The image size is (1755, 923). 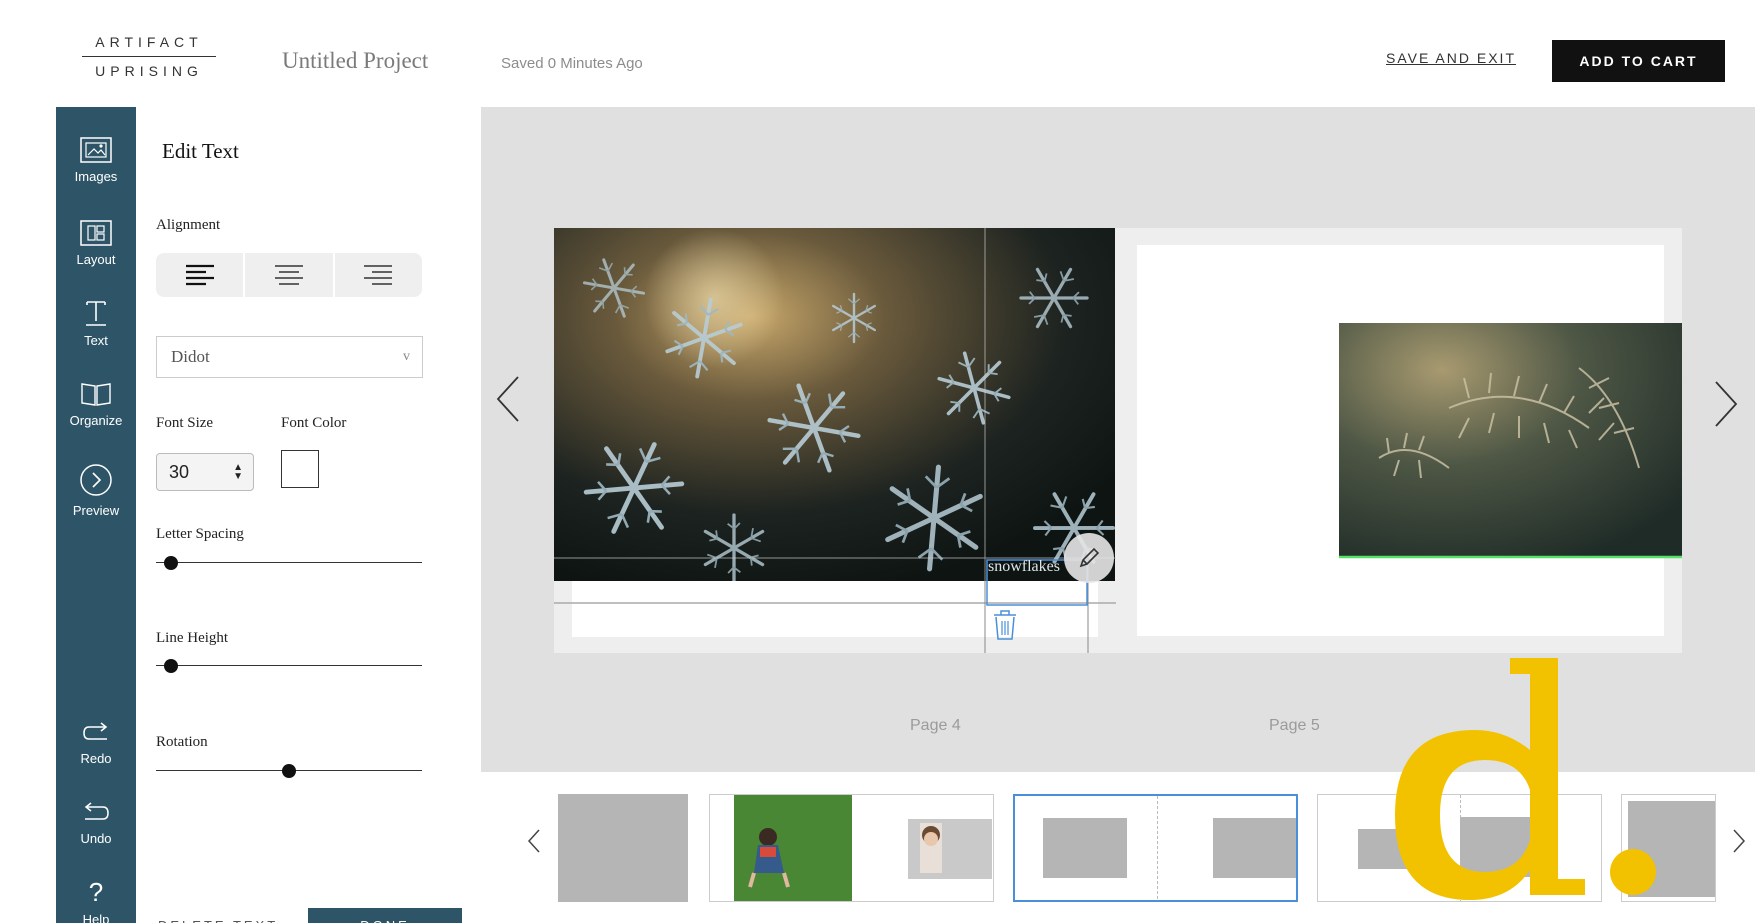 I want to click on chevron-circle-icon, so click(x=96, y=480).